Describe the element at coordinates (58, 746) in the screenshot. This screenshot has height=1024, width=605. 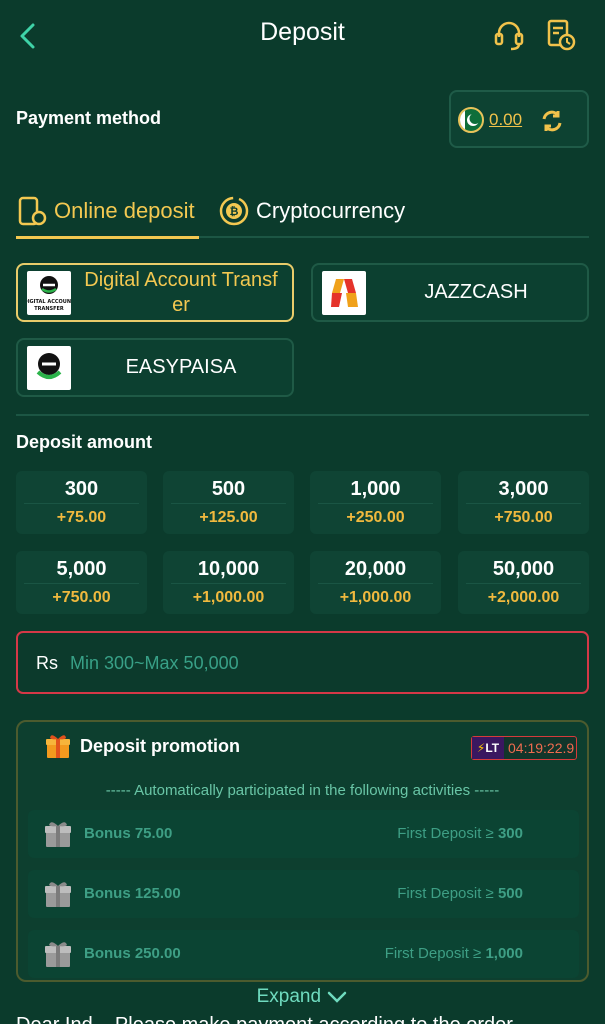
I see `gift-icon` at that location.